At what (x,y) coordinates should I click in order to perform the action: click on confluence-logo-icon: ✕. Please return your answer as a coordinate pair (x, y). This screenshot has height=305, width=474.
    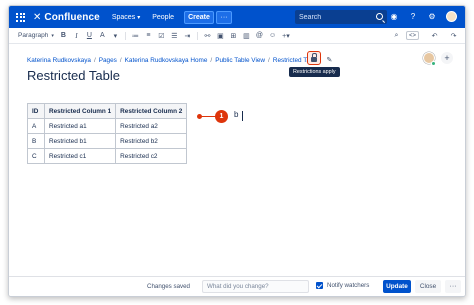
    Looking at the image, I should click on (37, 17).